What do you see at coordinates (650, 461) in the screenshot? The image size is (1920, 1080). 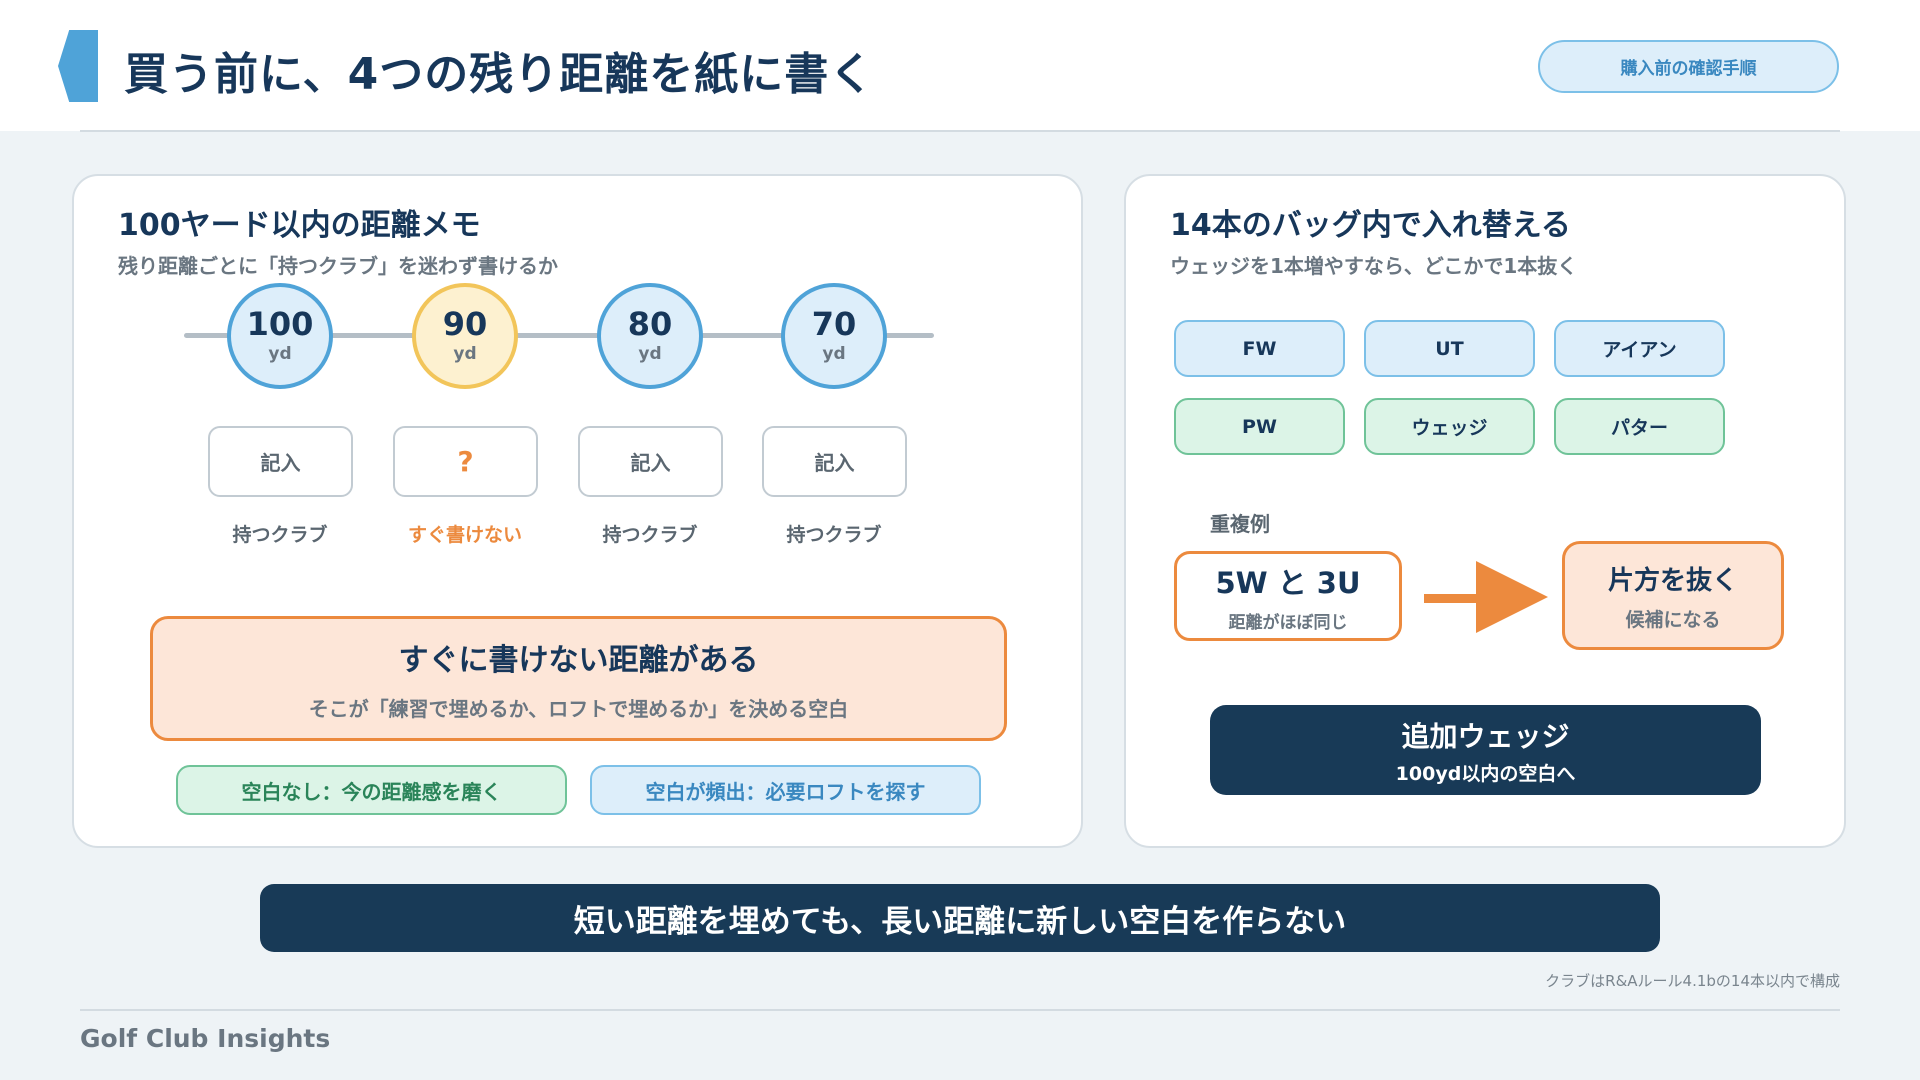 I see `memo-box-80: 記入` at bounding box center [650, 461].